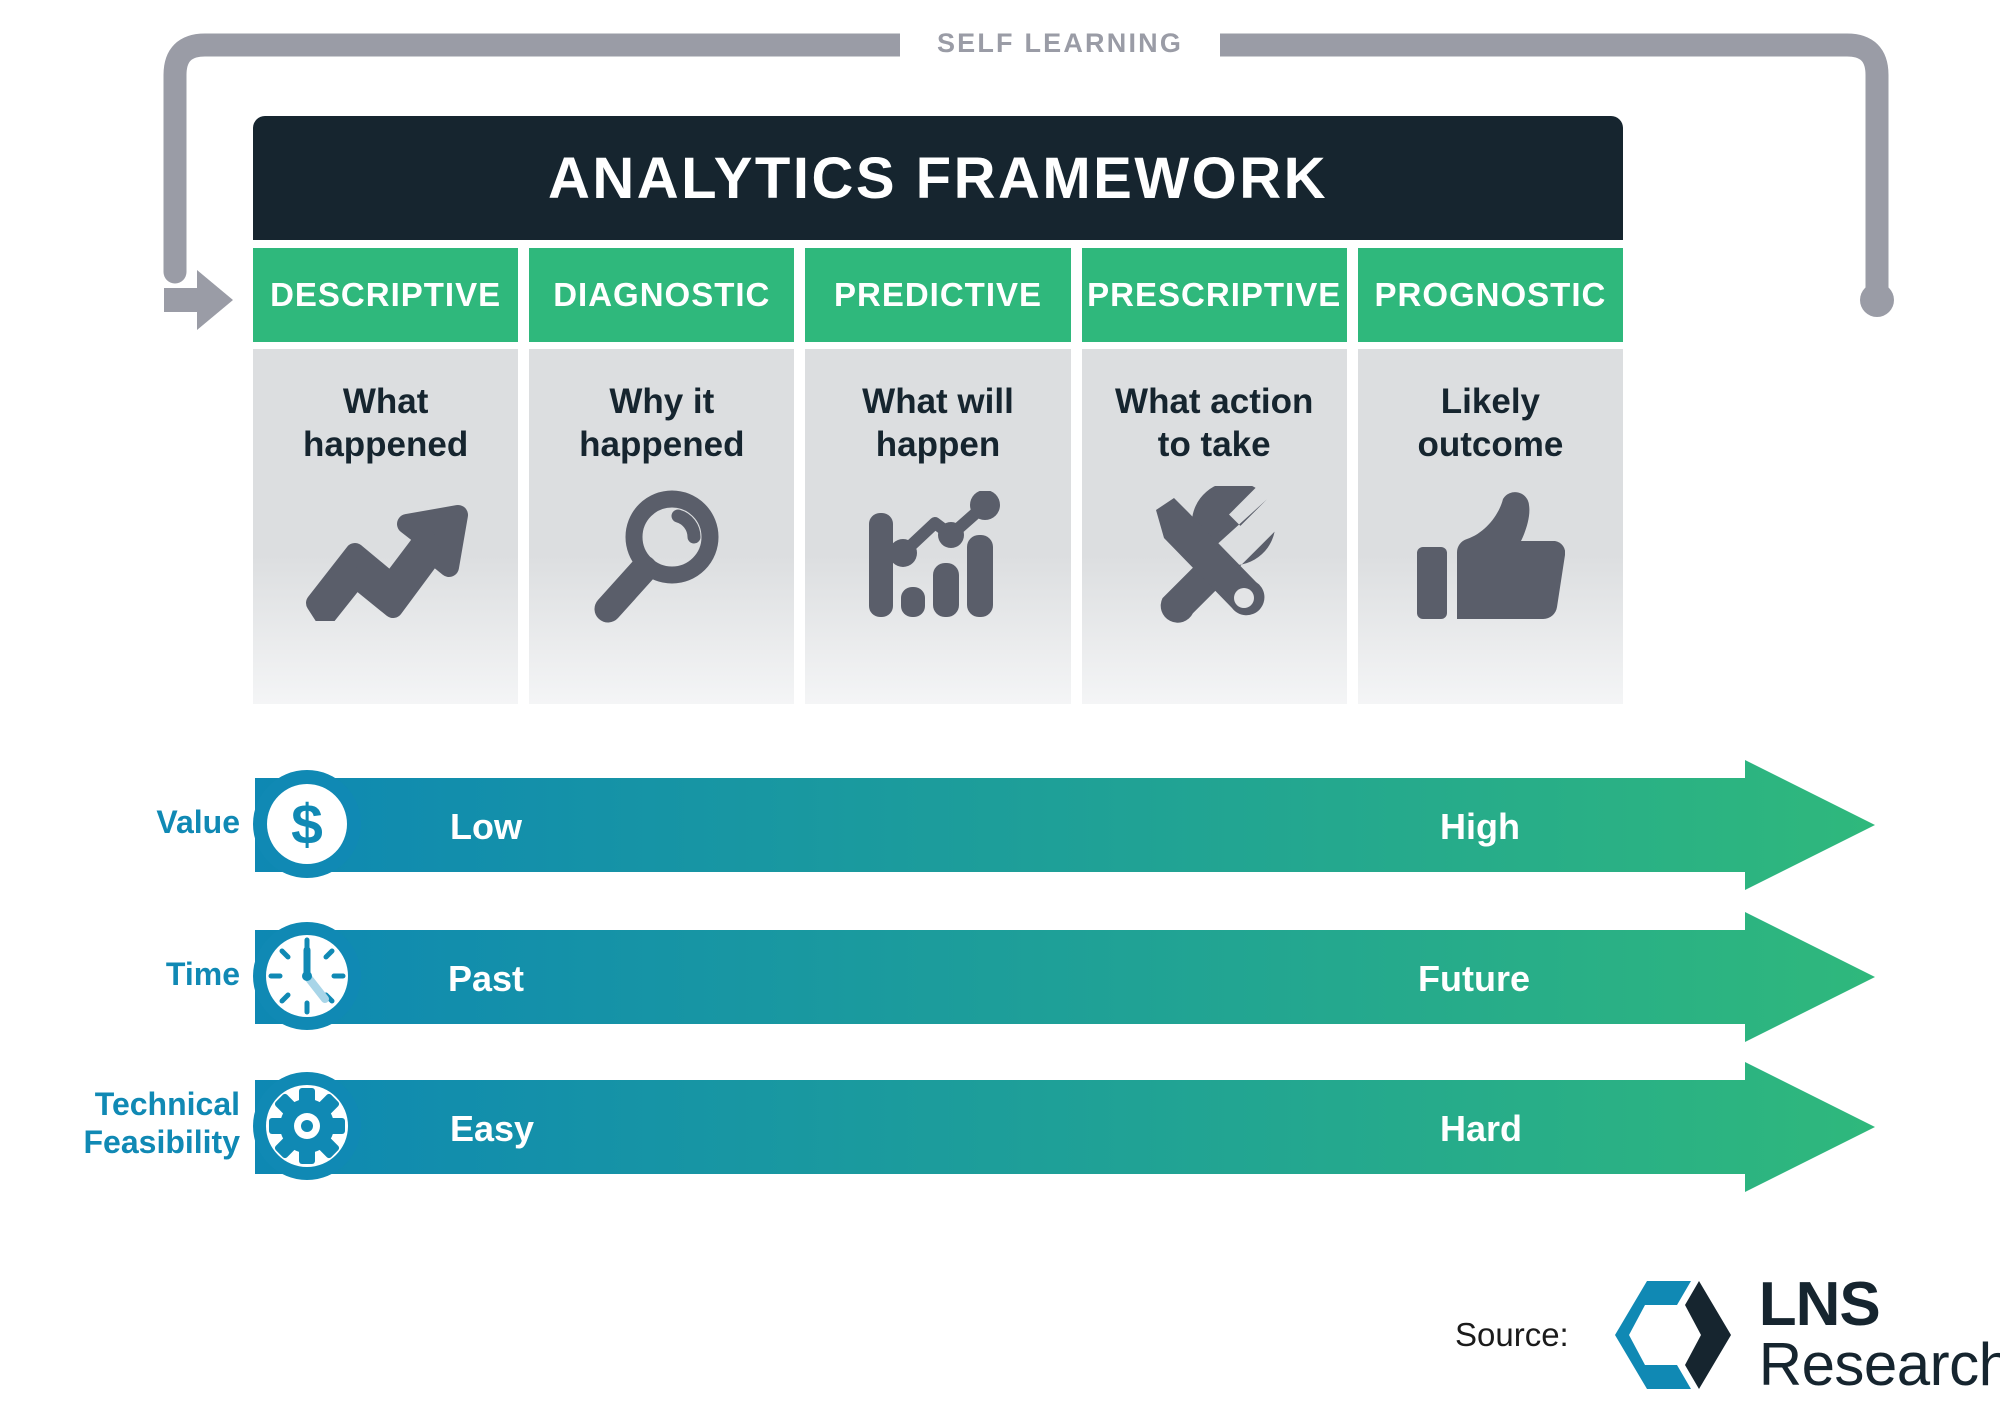 The width and height of the screenshot is (2000, 1413). I want to click on column-description: What will happen, so click(938, 423).